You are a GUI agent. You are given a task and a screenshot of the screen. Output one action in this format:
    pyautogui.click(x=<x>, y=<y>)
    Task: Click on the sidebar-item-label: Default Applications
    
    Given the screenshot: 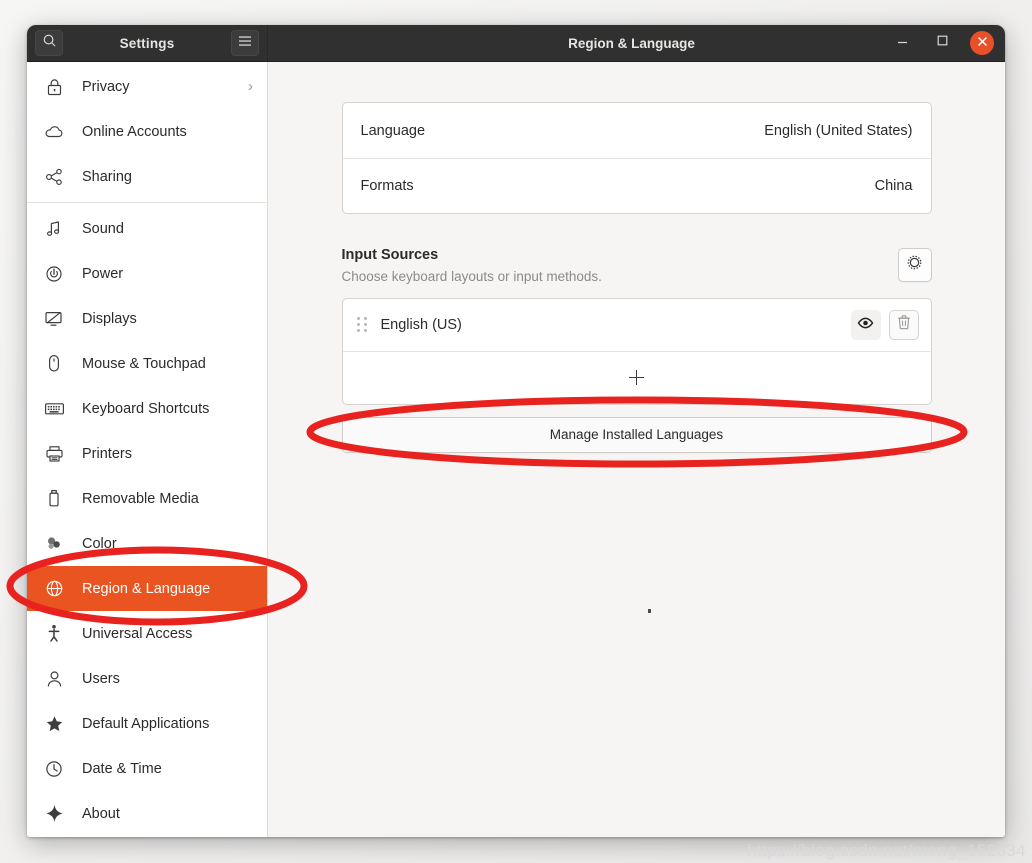 What is the action you would take?
    pyautogui.click(x=146, y=723)
    